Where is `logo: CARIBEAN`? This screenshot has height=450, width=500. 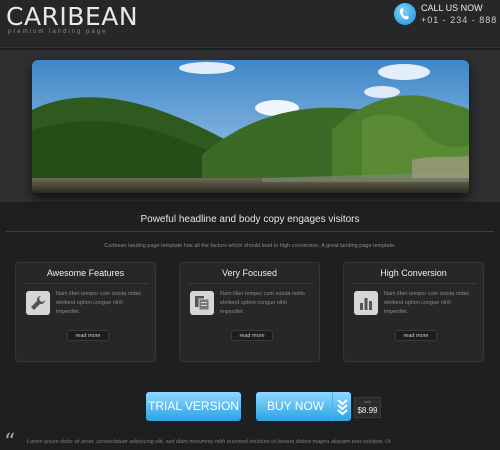
logo: CARIBEAN is located at coordinates (72, 16).